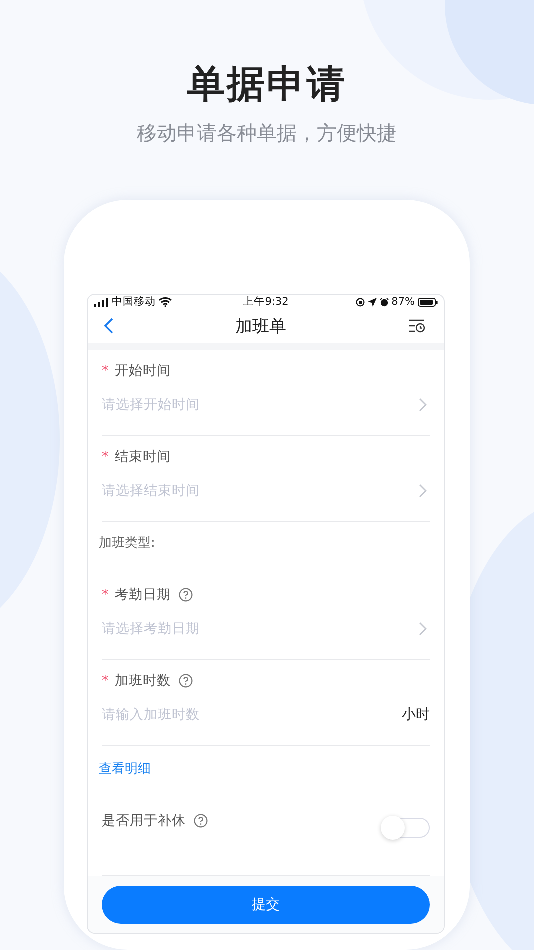  Describe the element at coordinates (428, 302) in the screenshot. I see `battery-icon` at that location.